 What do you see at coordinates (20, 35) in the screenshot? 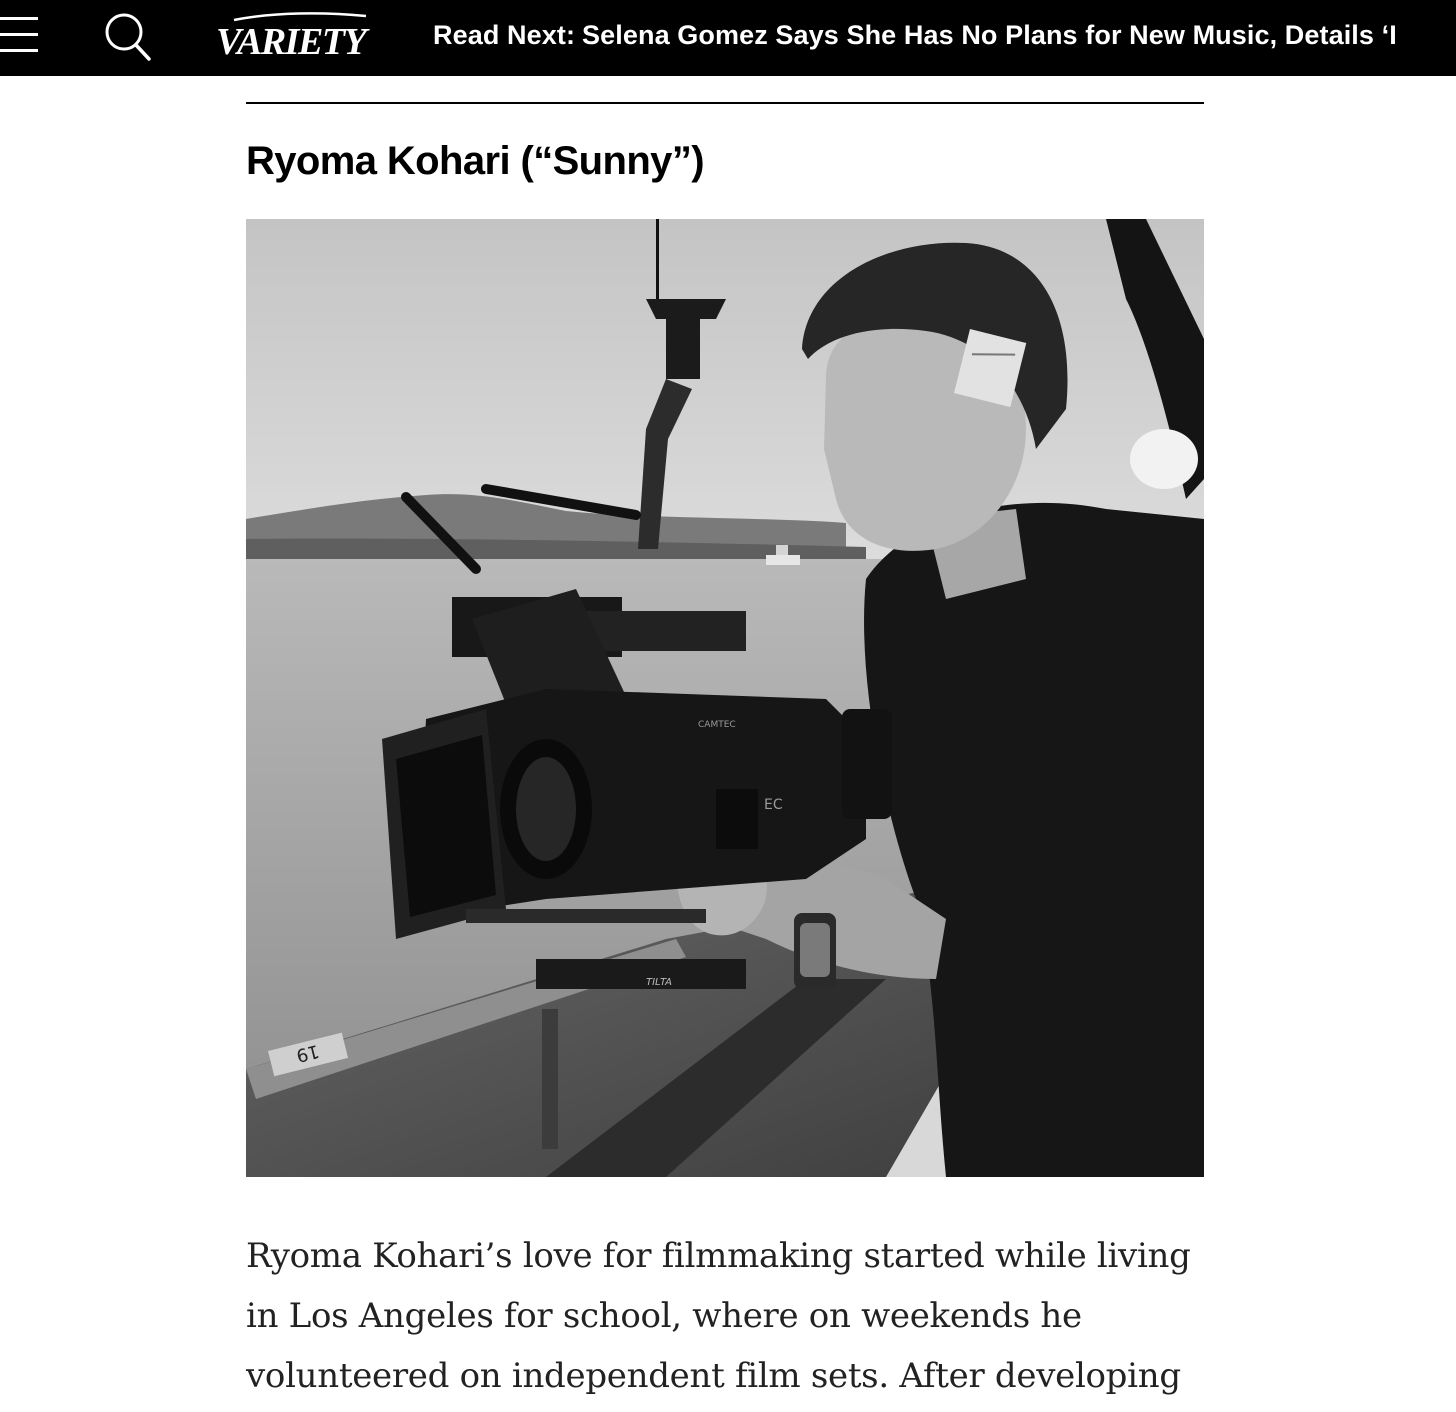
I see `hamburger-menu-icon` at bounding box center [20, 35].